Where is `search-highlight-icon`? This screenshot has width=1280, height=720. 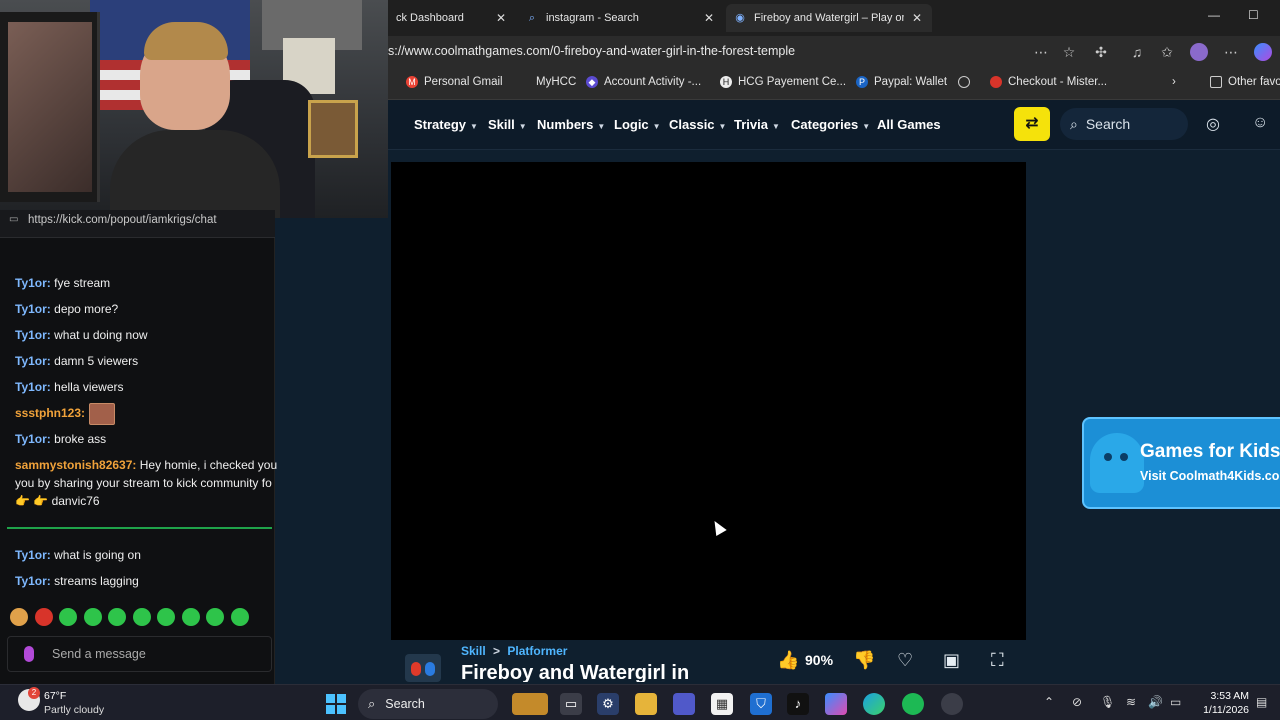 search-highlight-icon is located at coordinates (530, 704).